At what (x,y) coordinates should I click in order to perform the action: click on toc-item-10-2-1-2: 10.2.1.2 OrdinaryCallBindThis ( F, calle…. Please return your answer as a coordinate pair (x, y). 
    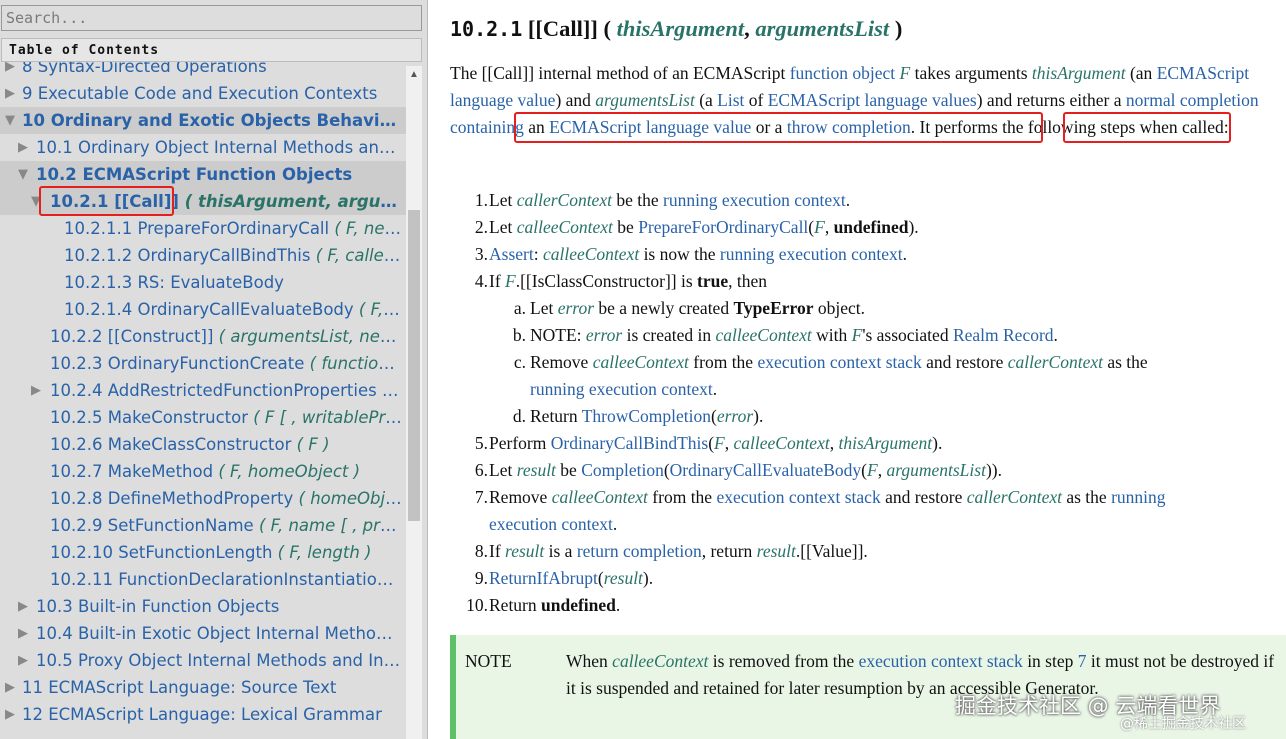
    Looking at the image, I should click on (203, 255).